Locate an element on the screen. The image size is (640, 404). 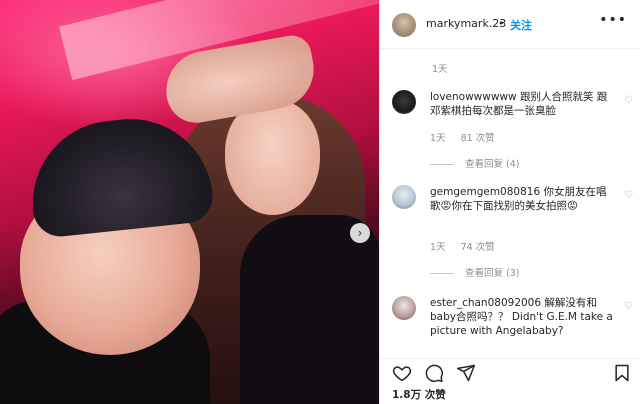
comment-meta: 1天 74 次赞 is located at coordinates (468, 246).